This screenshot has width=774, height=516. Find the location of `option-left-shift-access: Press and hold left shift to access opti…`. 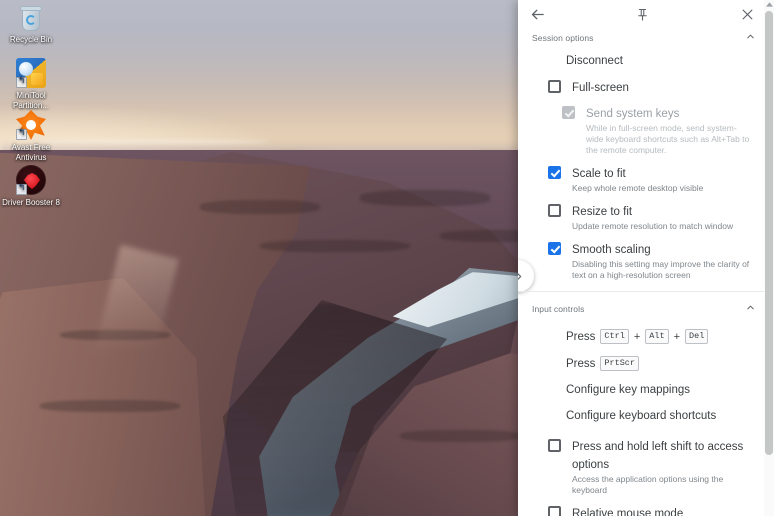

option-left-shift-access: Press and hold left shift to access opti… is located at coordinates (643, 466).